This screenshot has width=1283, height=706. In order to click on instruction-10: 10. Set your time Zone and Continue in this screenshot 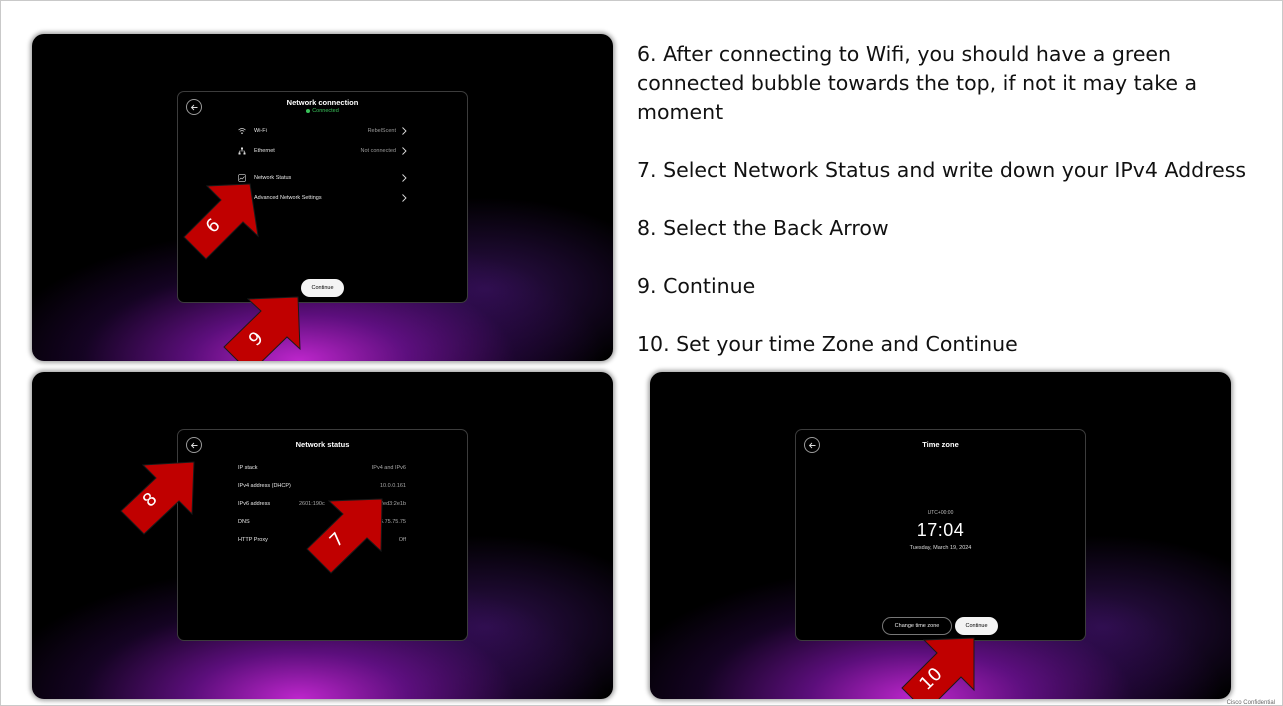, I will do `click(827, 344)`.